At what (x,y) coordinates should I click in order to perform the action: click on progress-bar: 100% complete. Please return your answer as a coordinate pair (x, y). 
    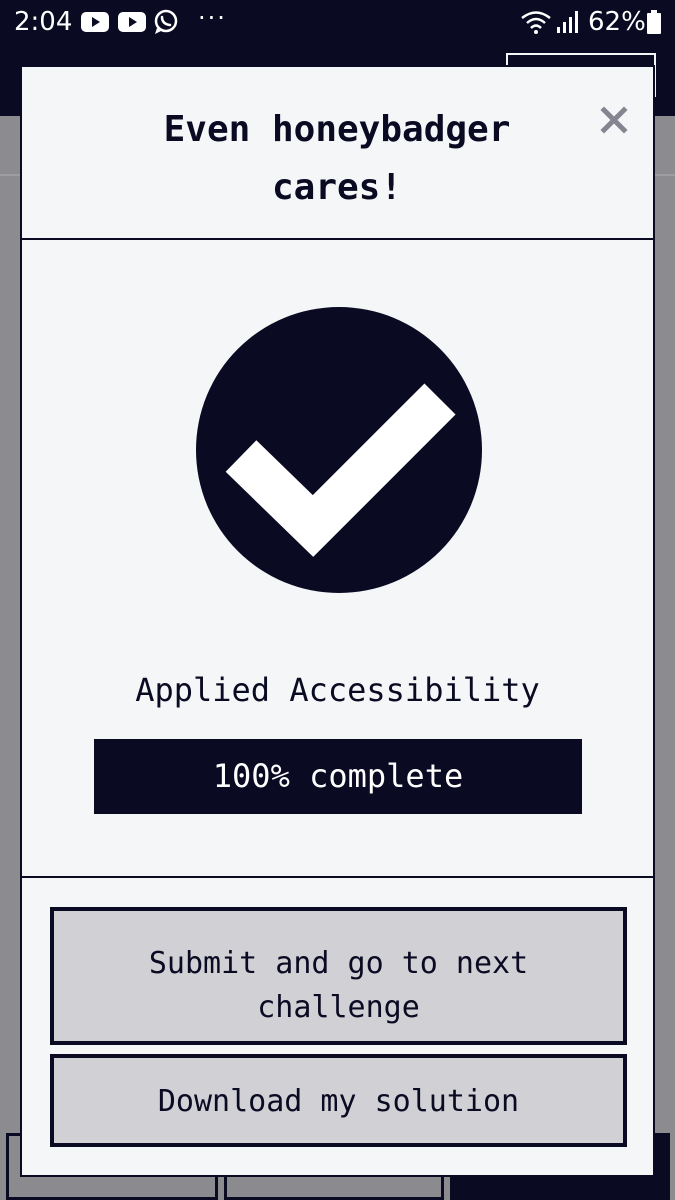
    Looking at the image, I should click on (338, 776).